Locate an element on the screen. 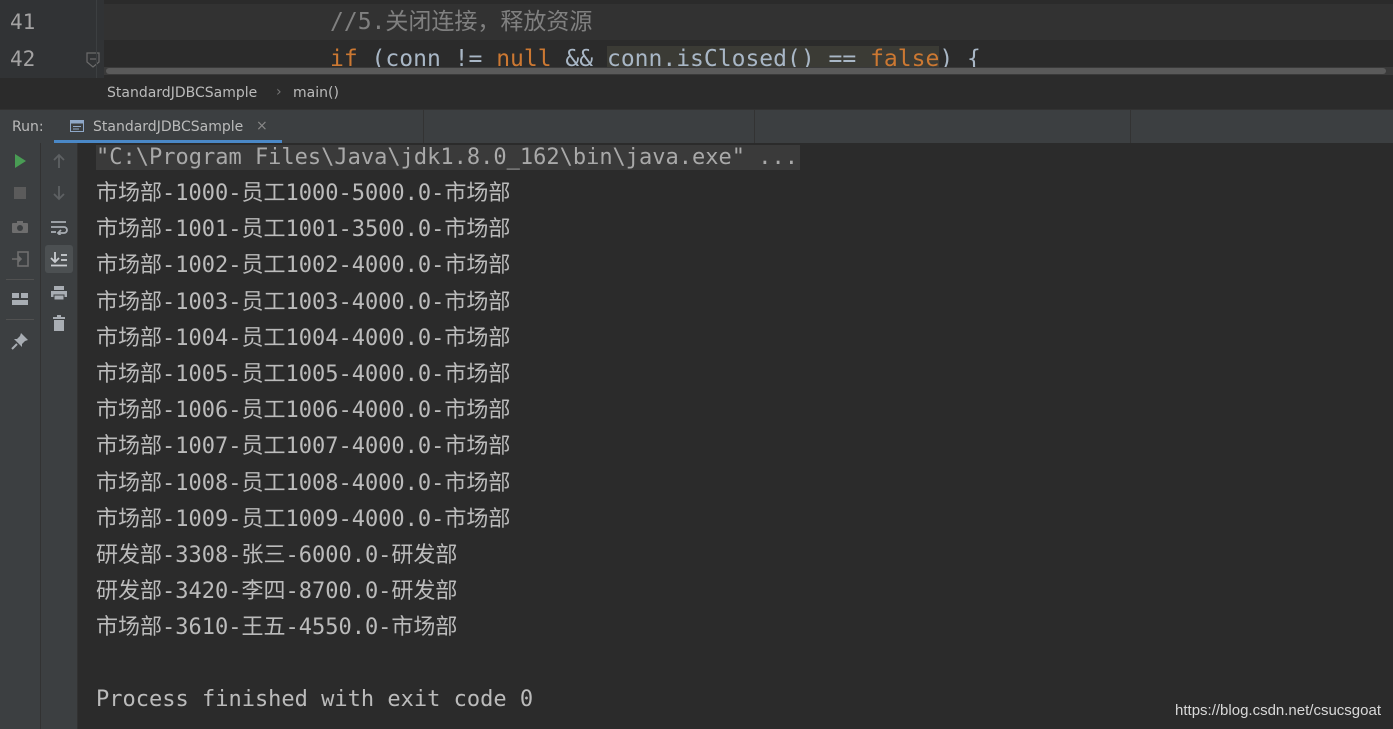 The width and height of the screenshot is (1393, 729). trash-icon is located at coordinates (59, 323).